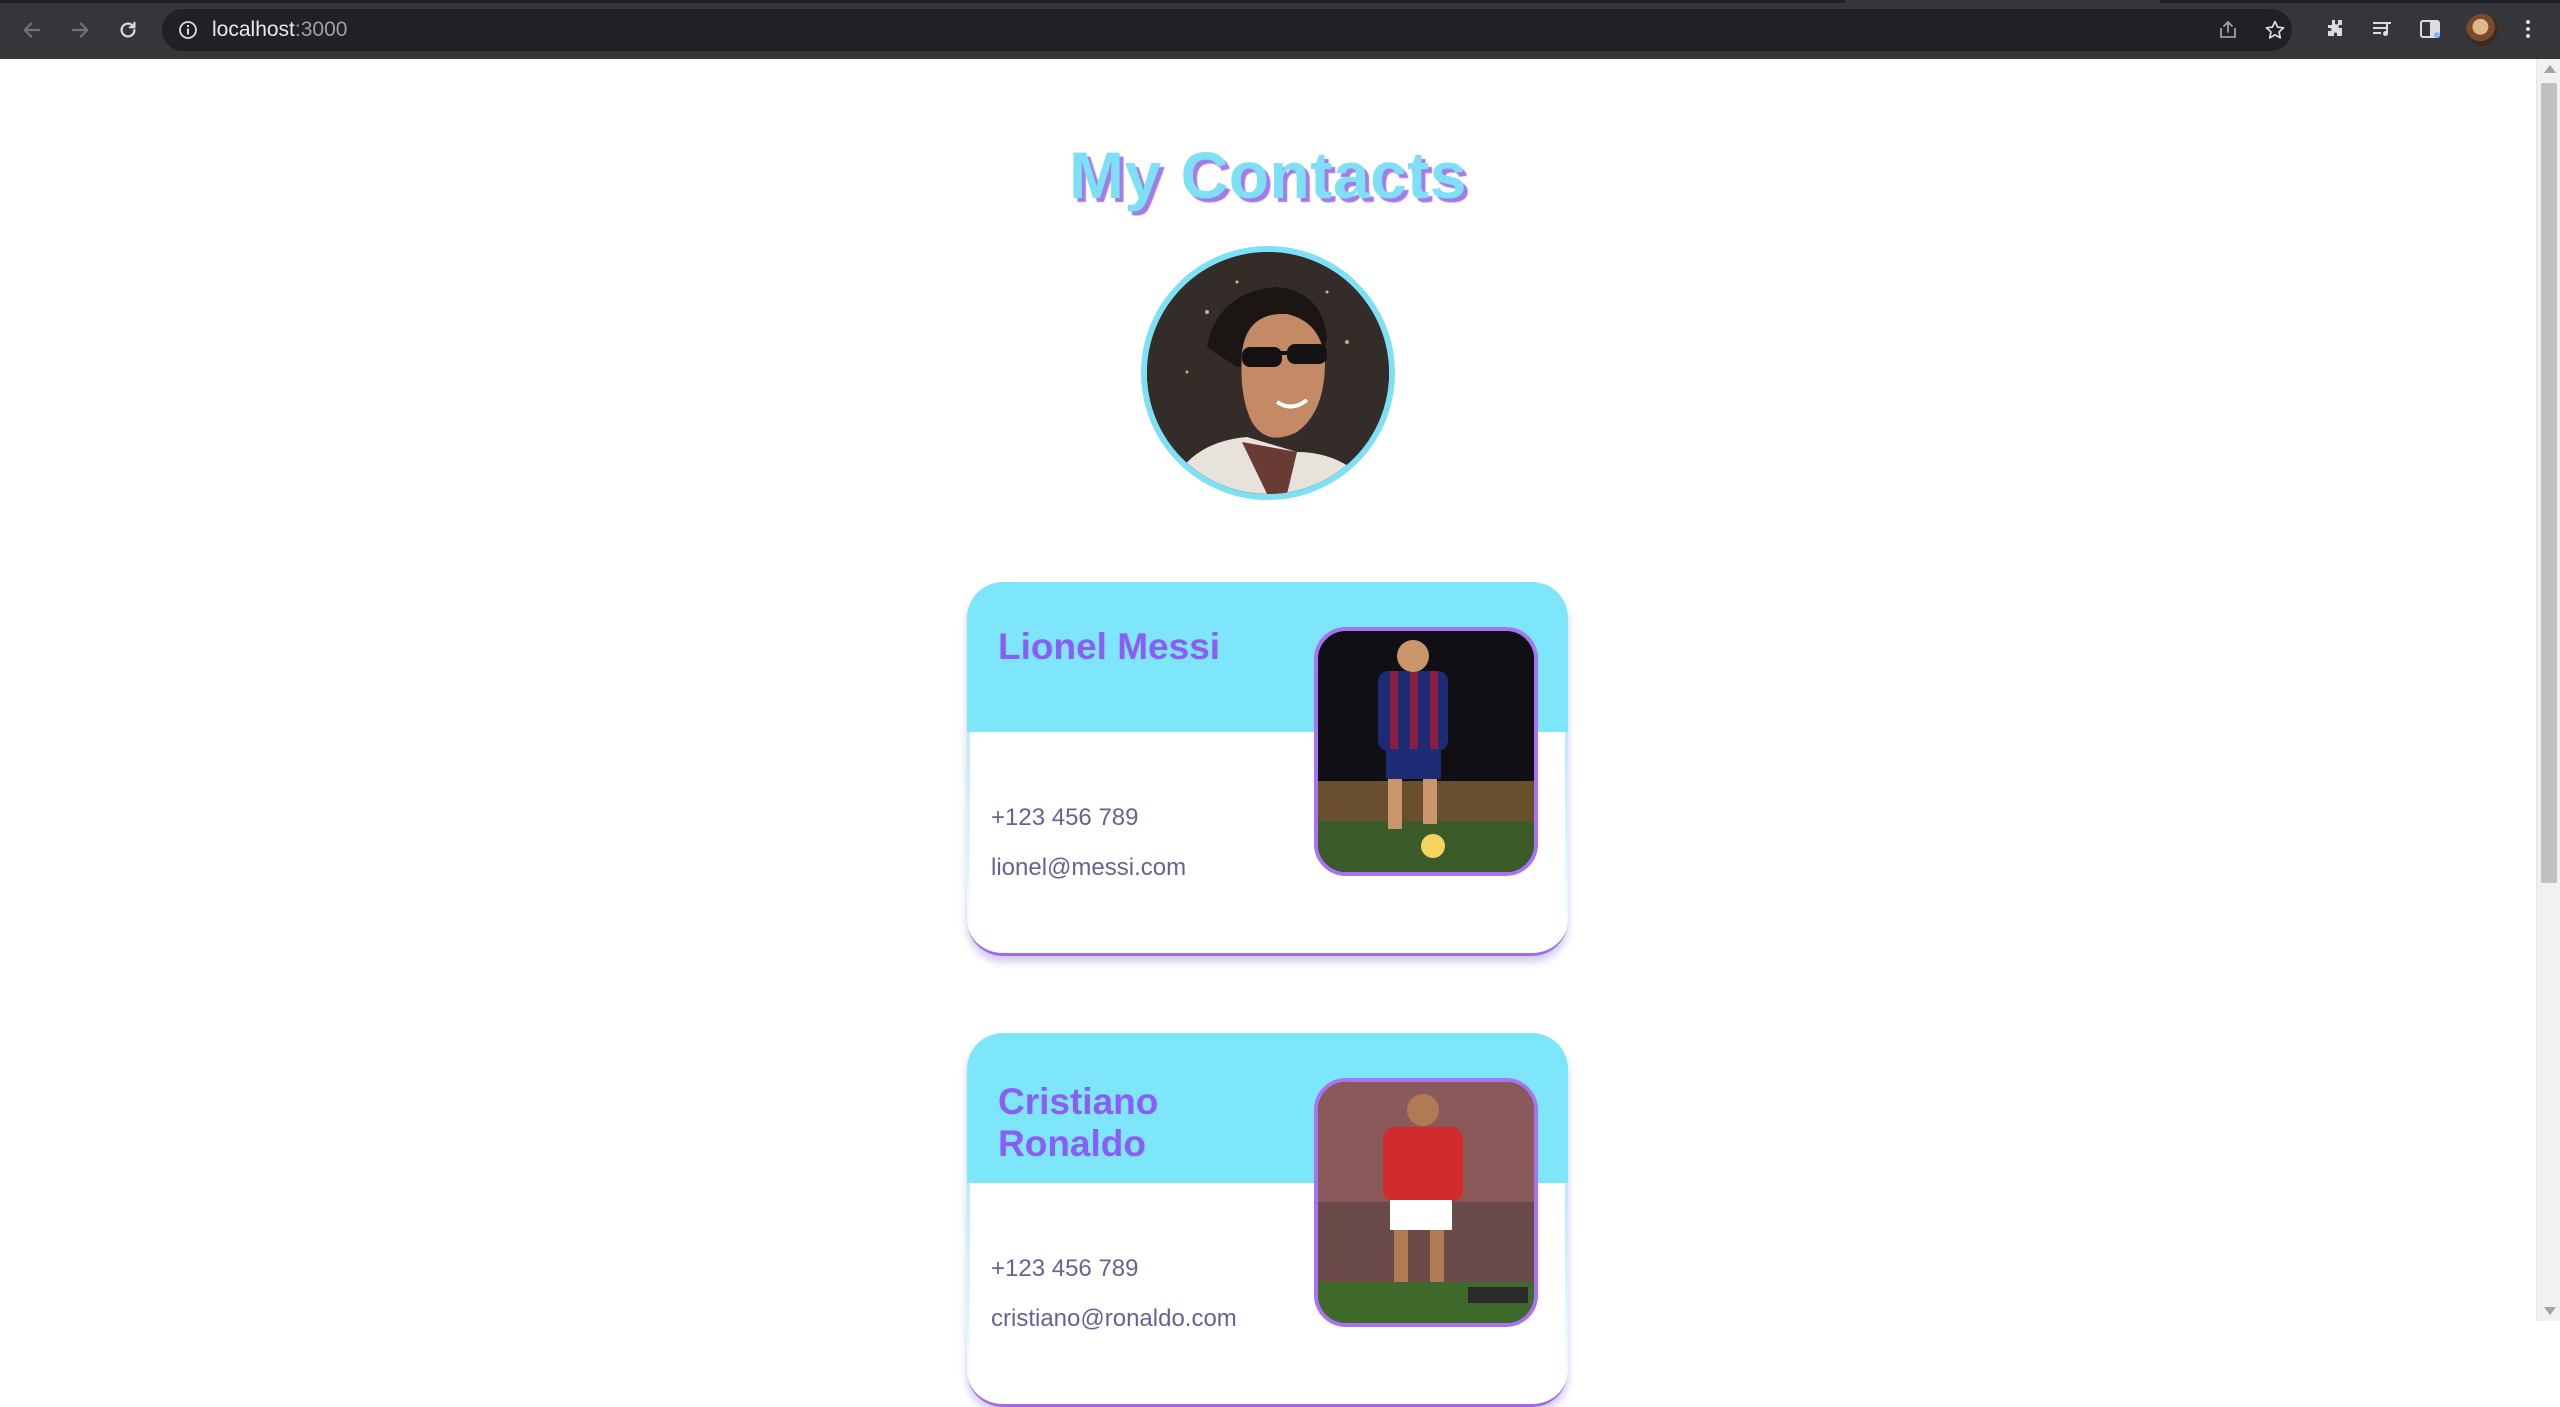 The height and width of the screenshot is (1407, 2560). I want to click on url-text: localhost:3000, so click(279, 30).